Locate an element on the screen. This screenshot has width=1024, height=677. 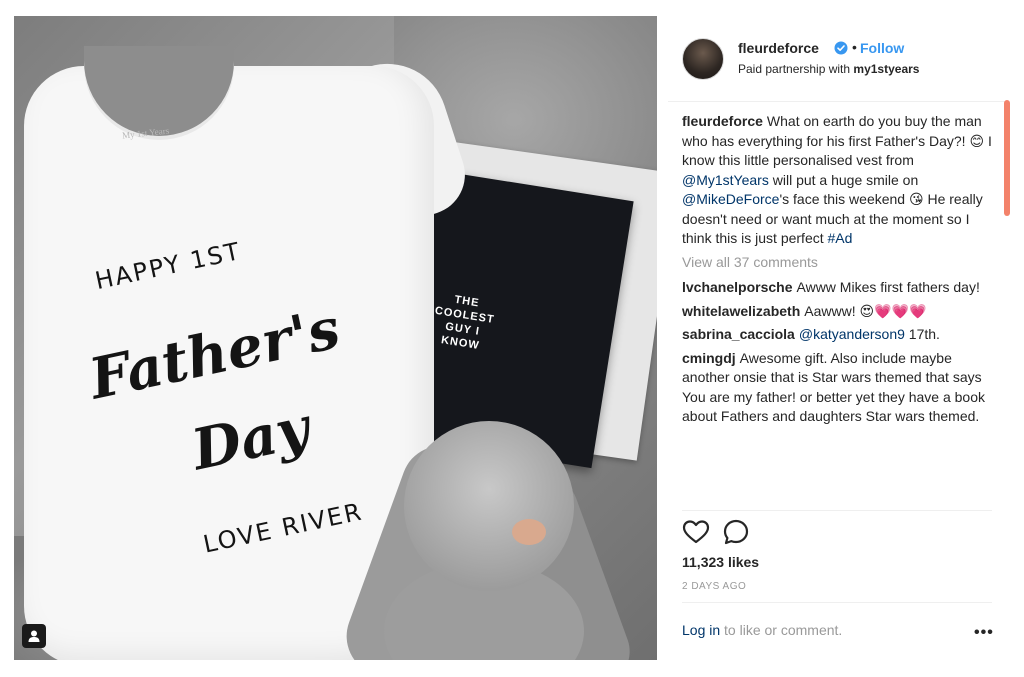
tagged-users-icon is located at coordinates (34, 636).